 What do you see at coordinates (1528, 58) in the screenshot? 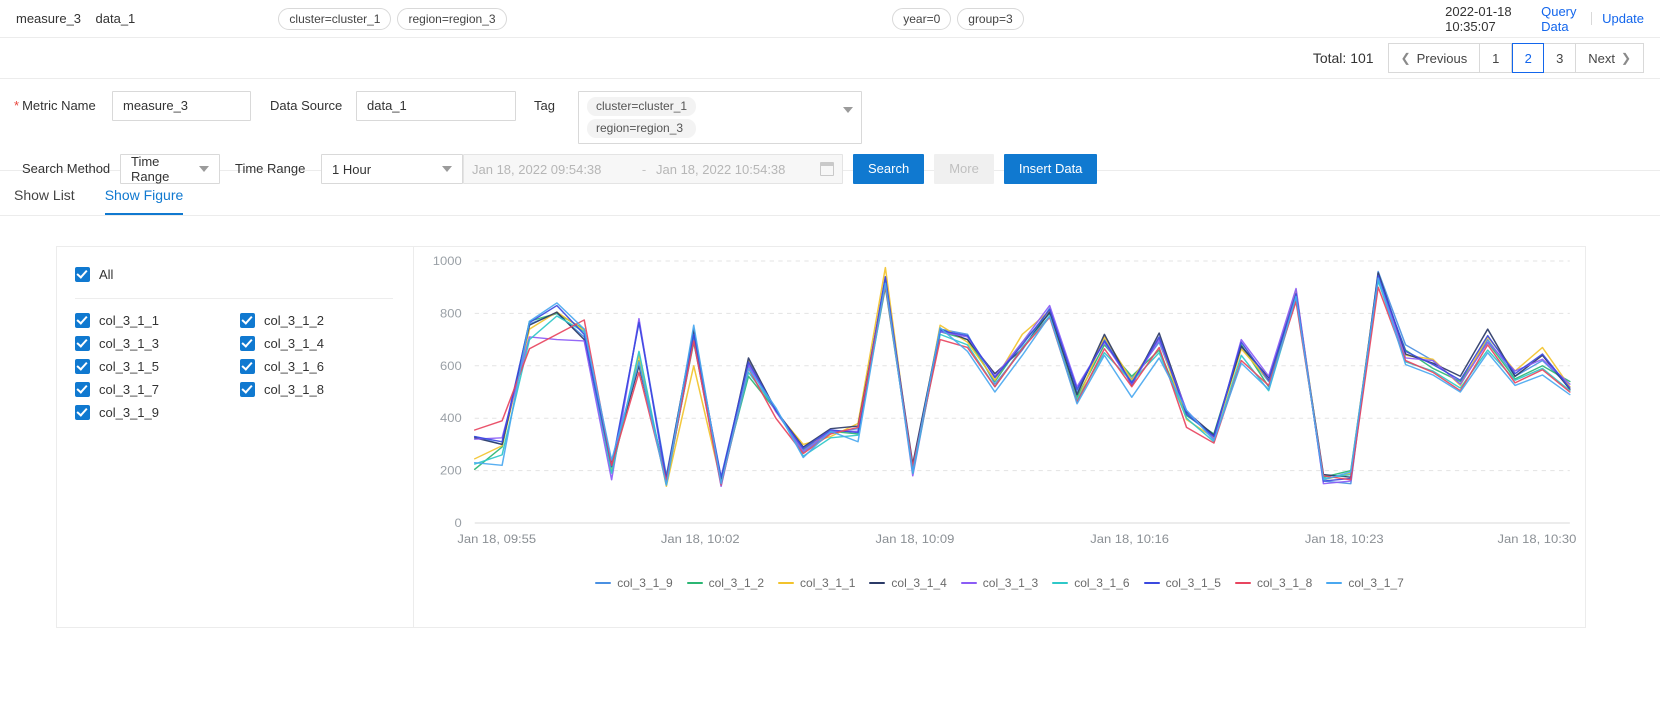
I see `page-button-2: 2` at bounding box center [1528, 58].